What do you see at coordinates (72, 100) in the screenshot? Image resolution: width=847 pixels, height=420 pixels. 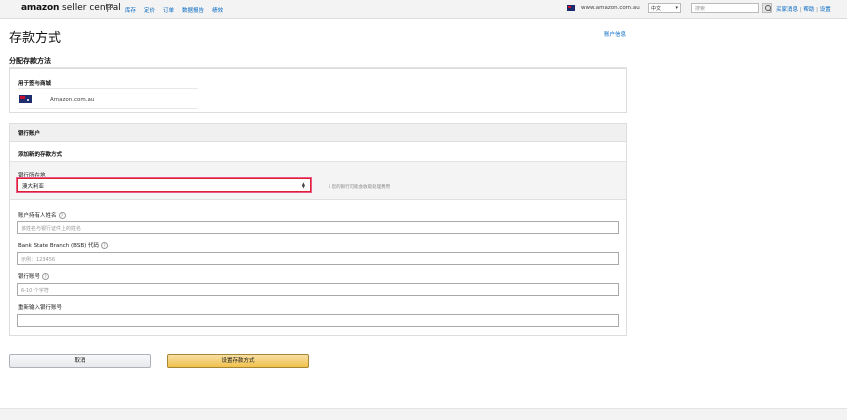 I see `marketplace-name: Amazon.com.au` at bounding box center [72, 100].